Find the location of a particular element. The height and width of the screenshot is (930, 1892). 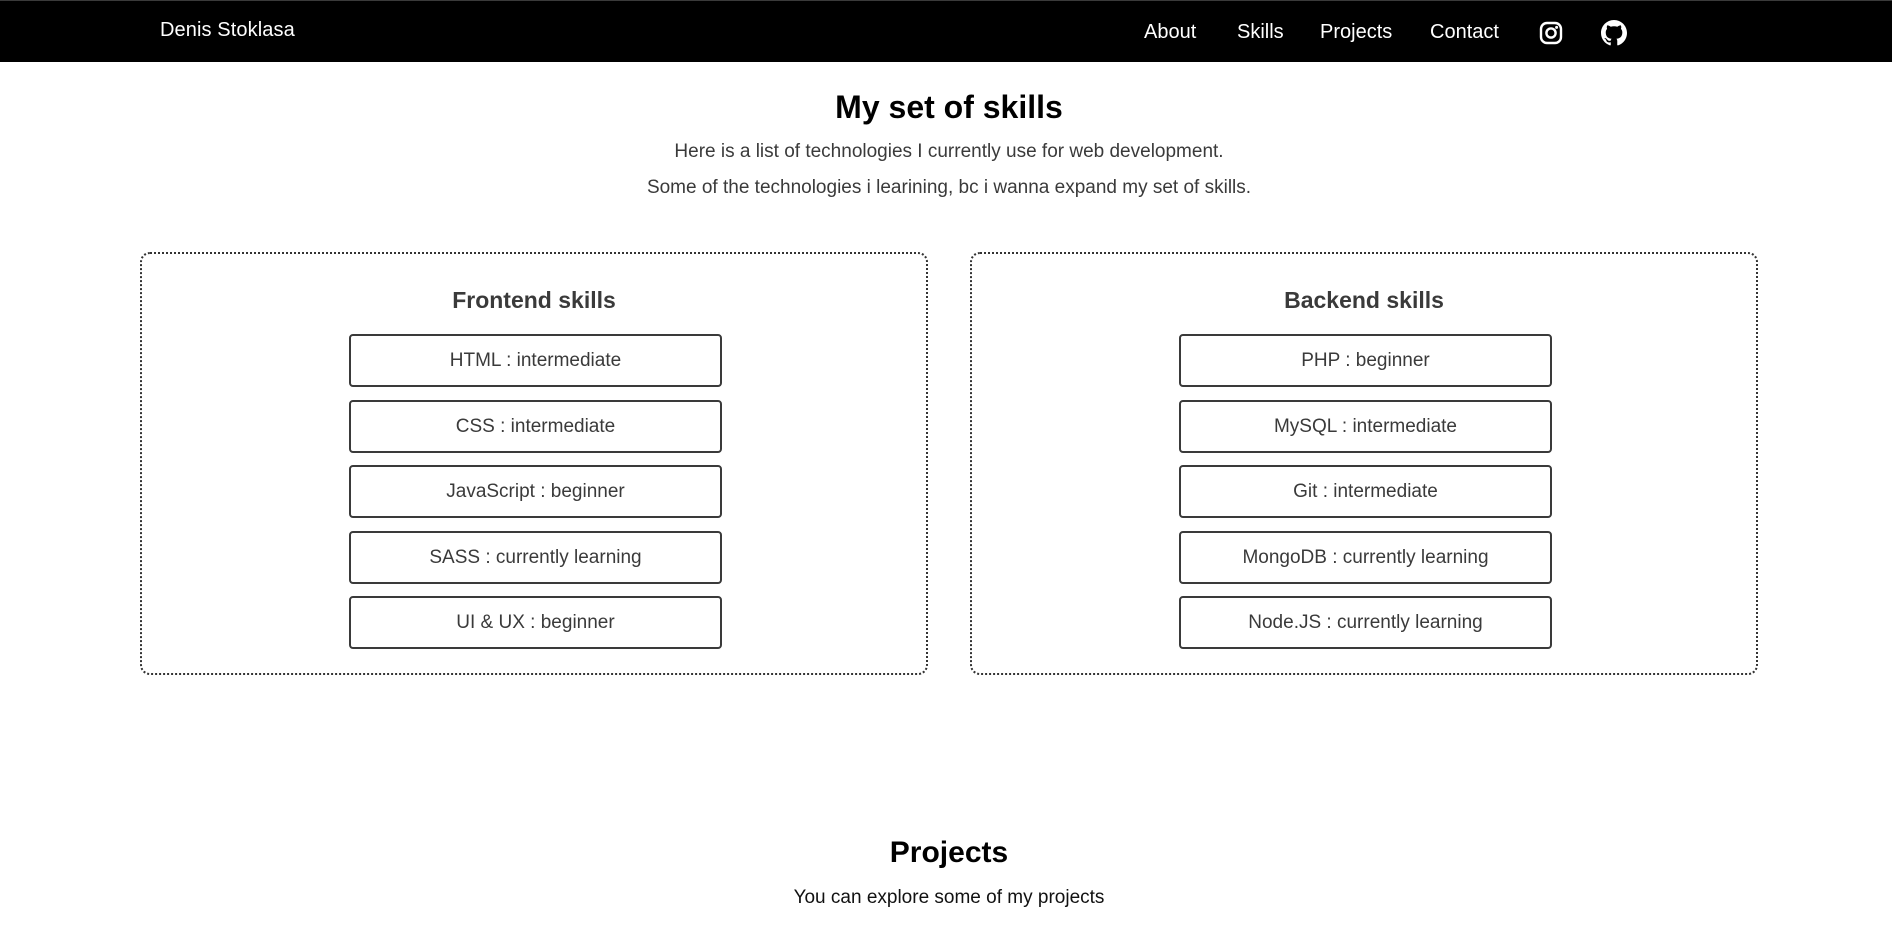

nav-link-projects: Projects is located at coordinates (1356, 32).